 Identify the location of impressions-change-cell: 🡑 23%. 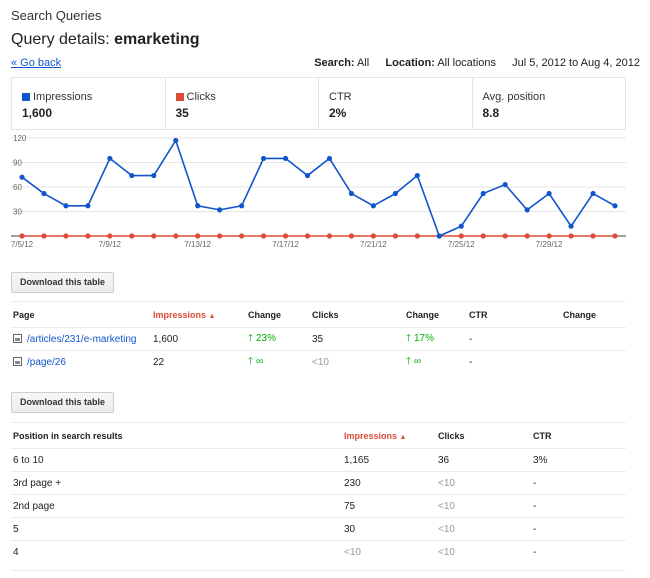
(278, 339).